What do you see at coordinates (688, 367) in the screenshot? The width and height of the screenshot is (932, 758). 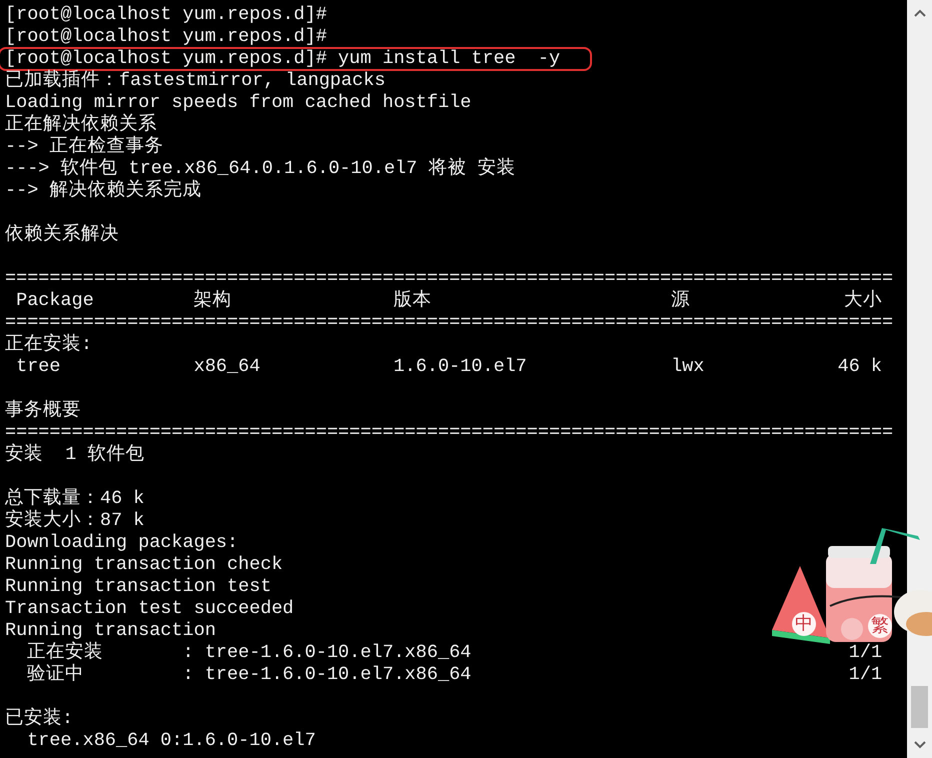 I see `table-cell-text: lwx` at bounding box center [688, 367].